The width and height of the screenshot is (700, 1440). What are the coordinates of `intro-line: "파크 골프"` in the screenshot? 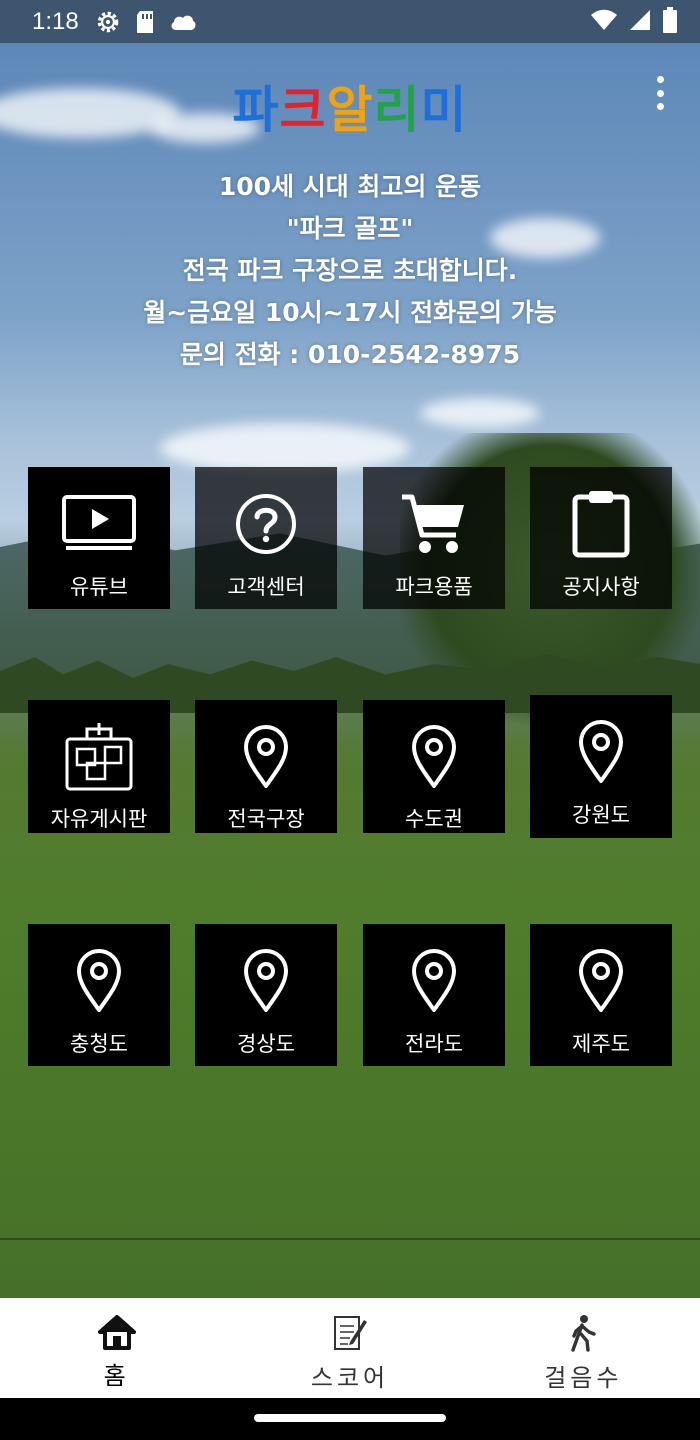 It's located at (350, 228).